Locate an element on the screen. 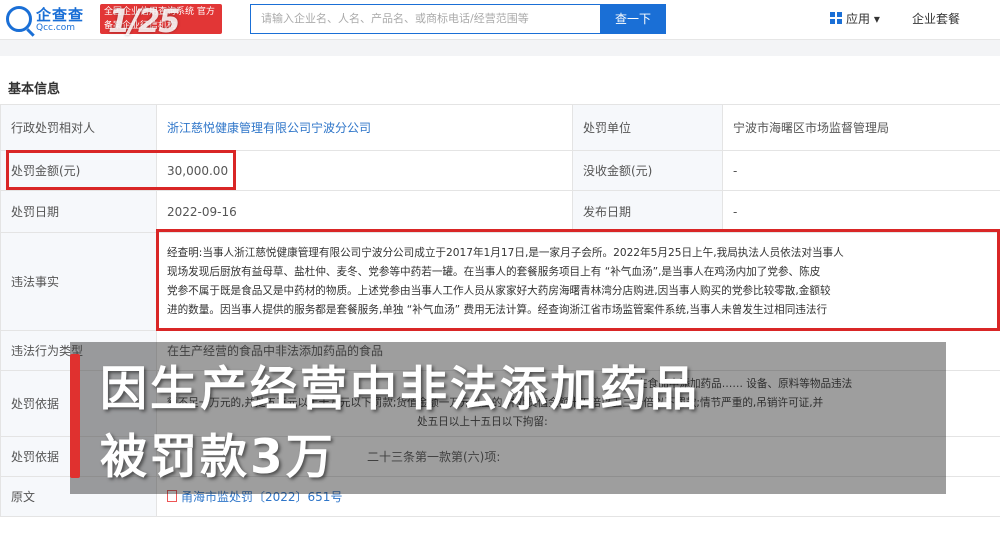 The image size is (1000, 536). company-link: 浙江慈悦健康管理有限公司宁波分公司 is located at coordinates (269, 128).